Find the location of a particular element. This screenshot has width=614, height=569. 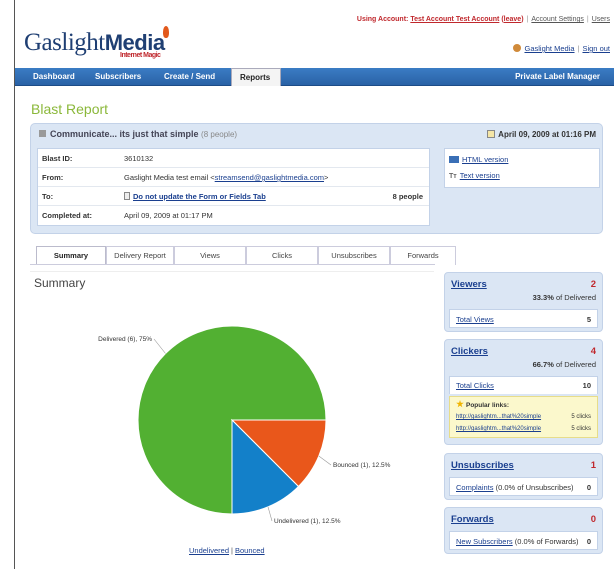

chart-links: Undelivered | Bounced is located at coordinates (227, 550).